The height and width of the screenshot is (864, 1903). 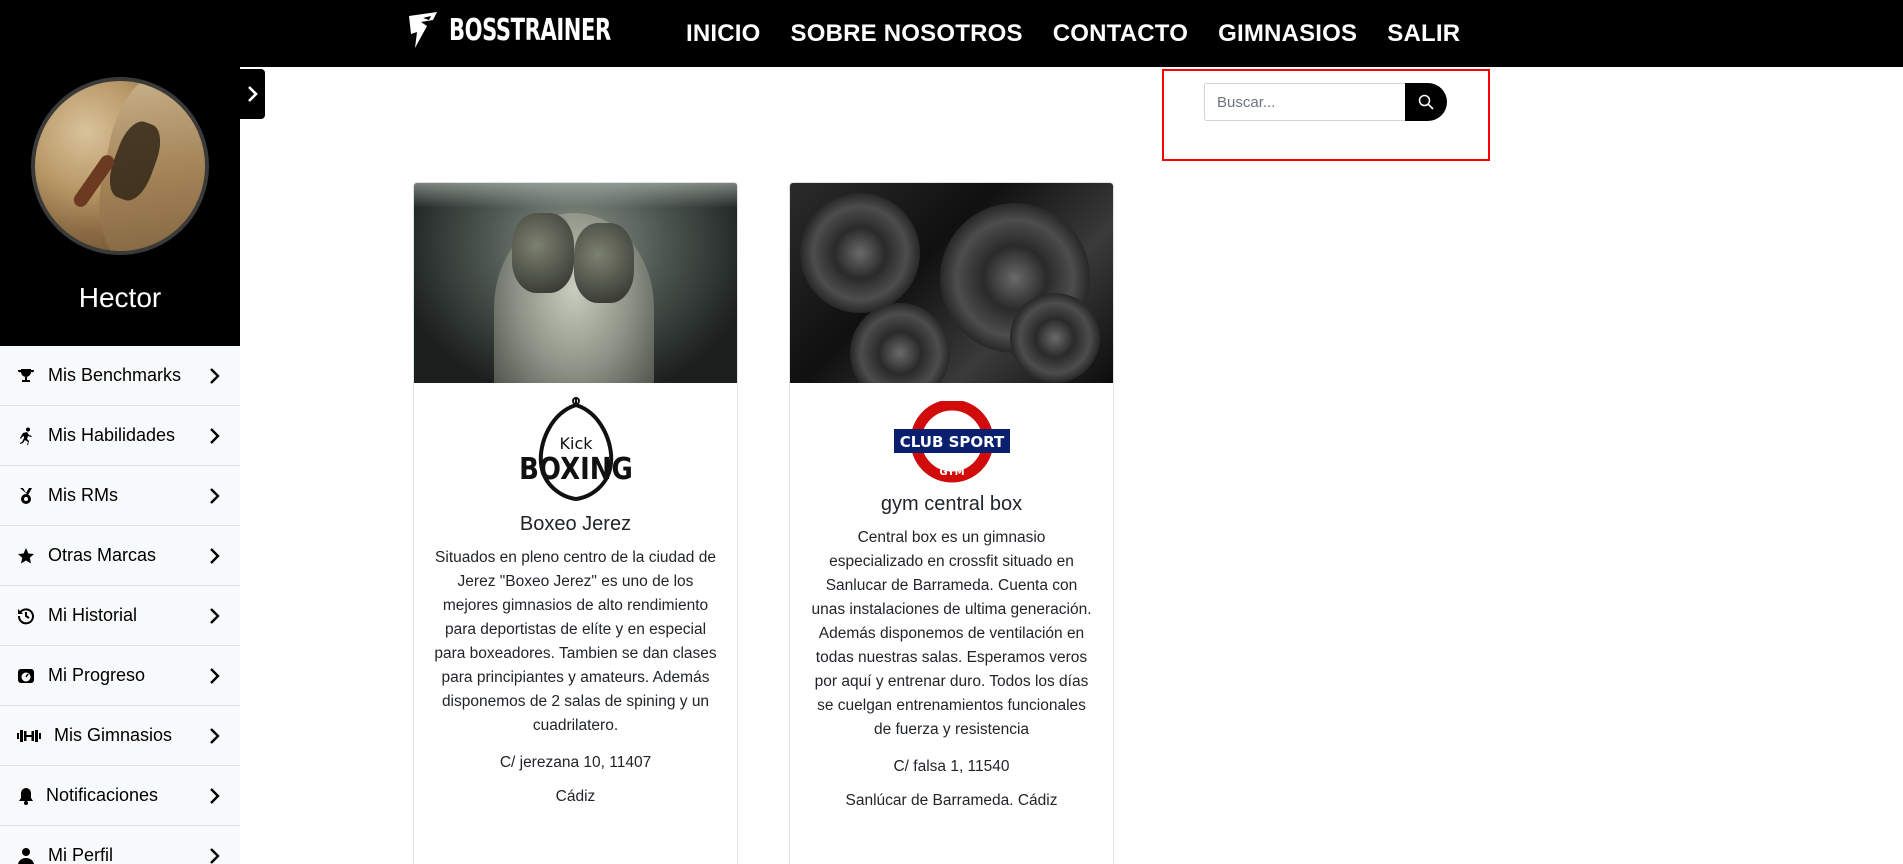 What do you see at coordinates (26, 436) in the screenshot?
I see `running-icon` at bounding box center [26, 436].